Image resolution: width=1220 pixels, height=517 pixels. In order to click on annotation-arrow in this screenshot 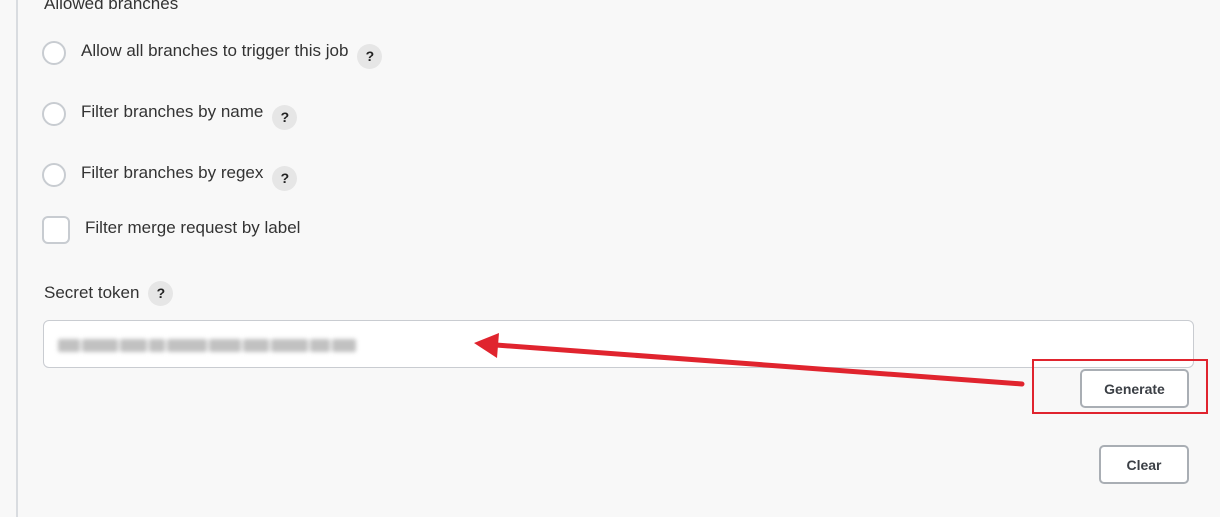, I will do `click(749, 360)`.